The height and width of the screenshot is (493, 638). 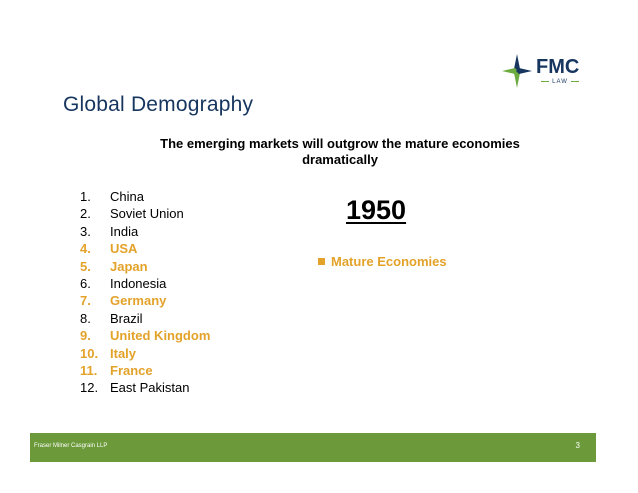 I want to click on list-item: 12. East Pakistan, so click(x=145, y=387).